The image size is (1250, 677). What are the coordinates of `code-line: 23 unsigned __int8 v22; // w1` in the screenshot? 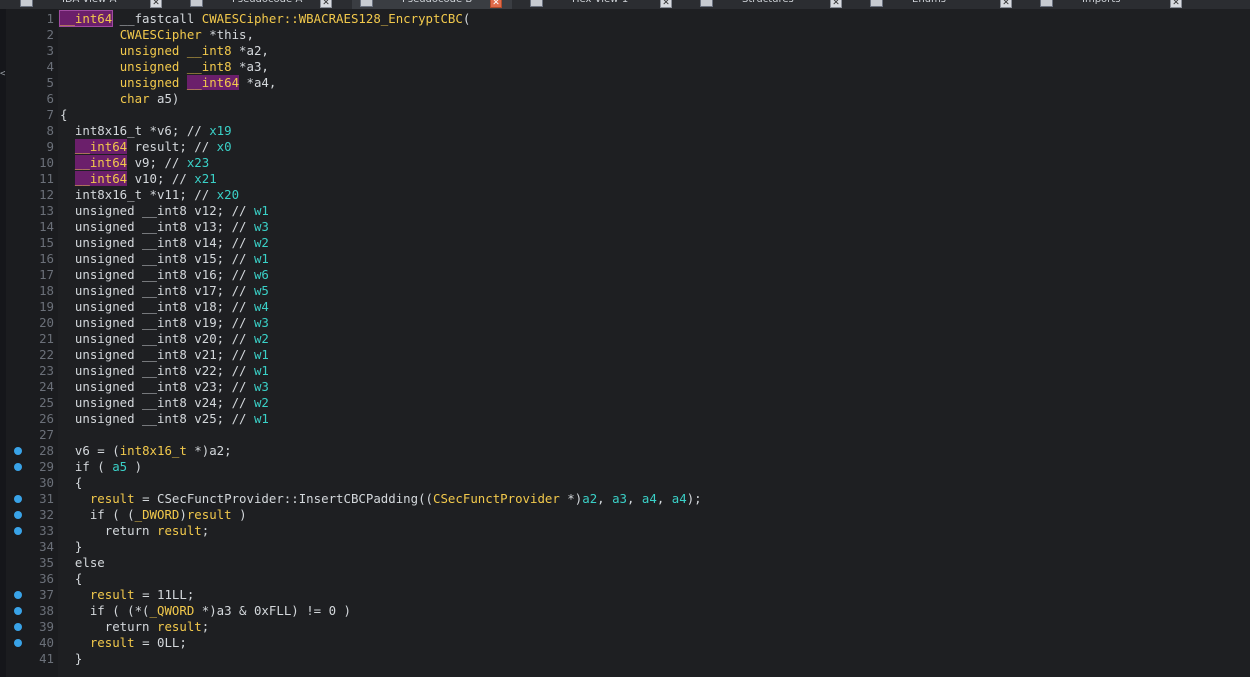 It's located at (625, 371).